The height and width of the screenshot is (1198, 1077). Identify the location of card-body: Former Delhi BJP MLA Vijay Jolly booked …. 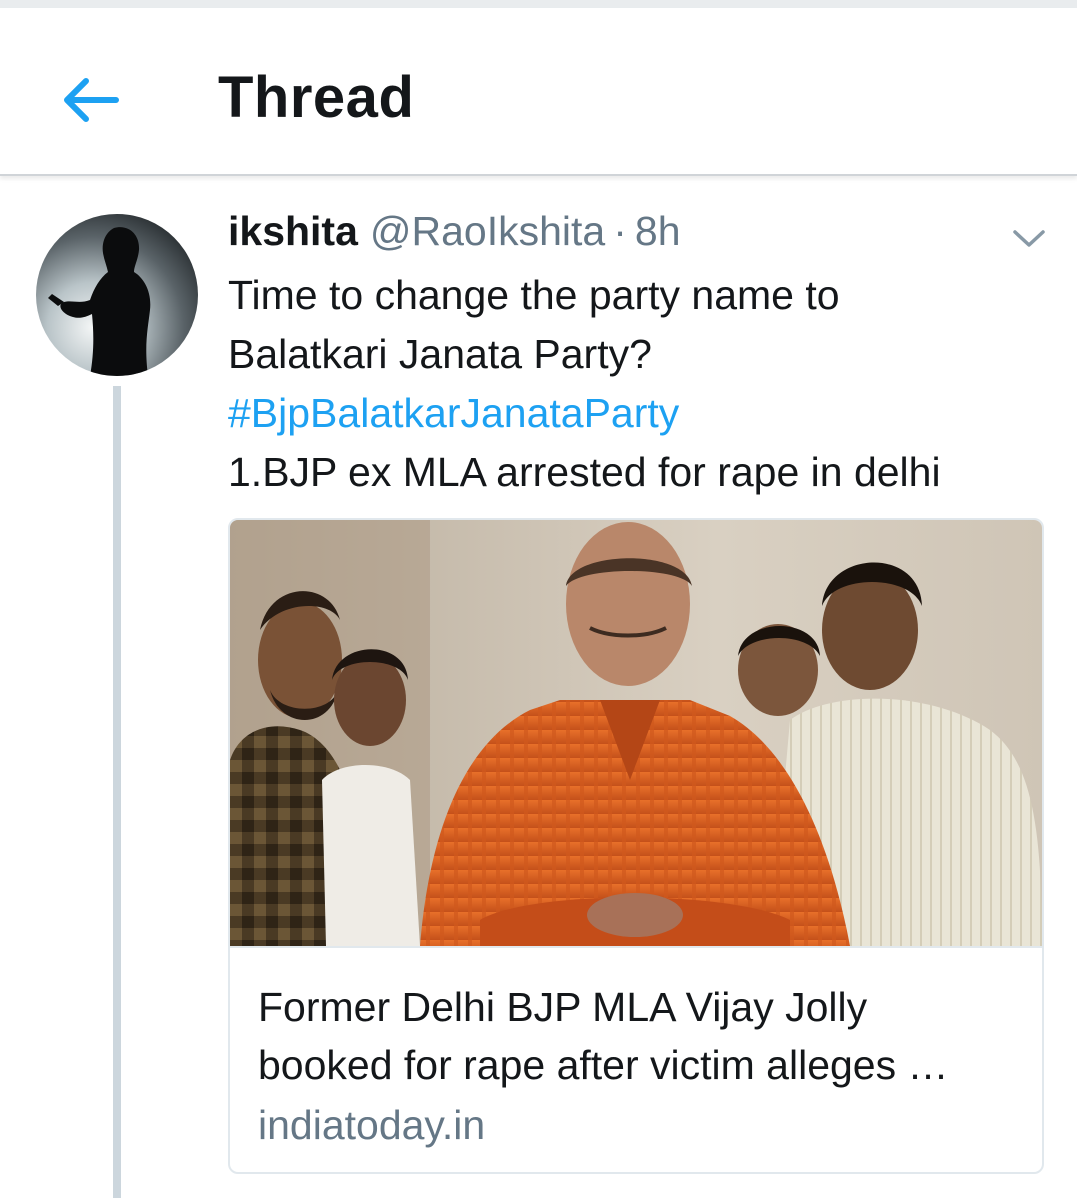
(636, 1059).